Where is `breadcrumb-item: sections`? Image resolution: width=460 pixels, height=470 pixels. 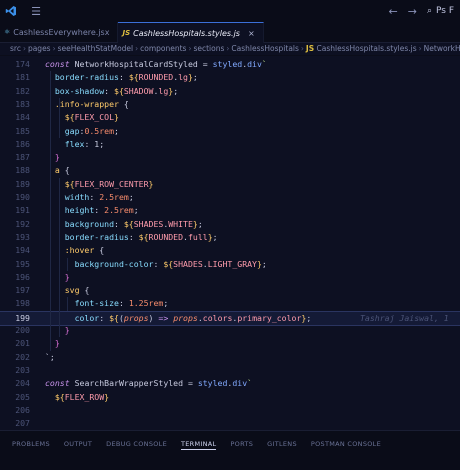 breadcrumb-item: sections is located at coordinates (208, 48).